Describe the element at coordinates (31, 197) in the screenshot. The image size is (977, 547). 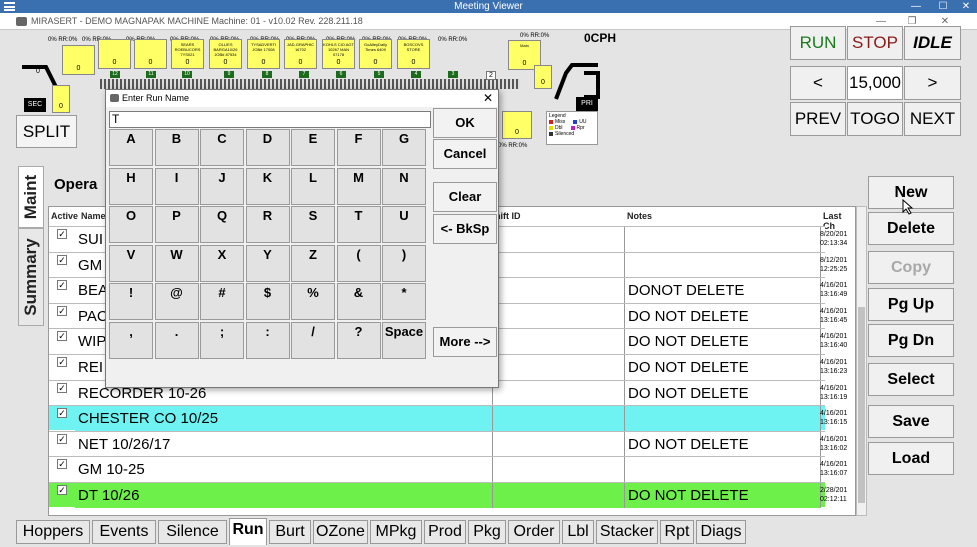
I see `tab-maint: Maint` at that location.